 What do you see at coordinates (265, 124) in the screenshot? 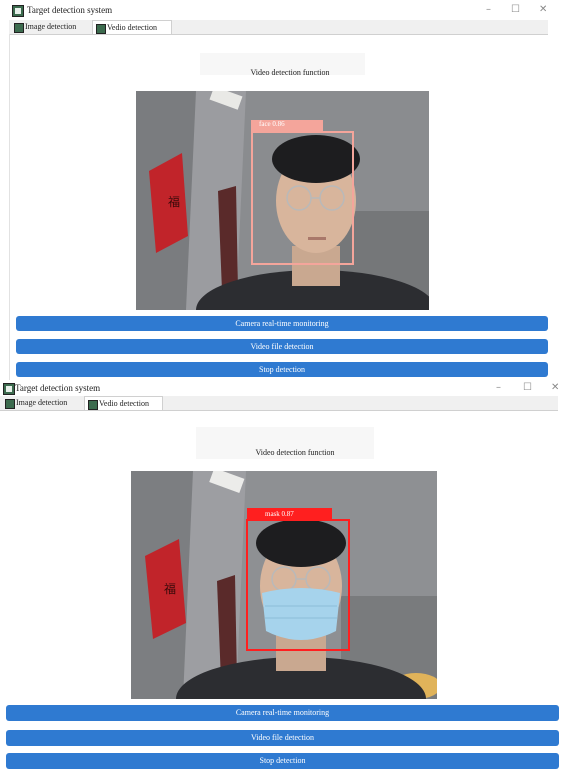
I see `detection-class: face` at bounding box center [265, 124].